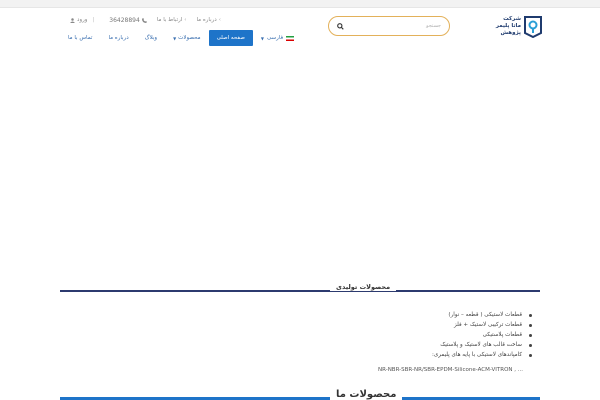 The height and width of the screenshot is (400, 600). What do you see at coordinates (275, 38) in the screenshot?
I see `language-label: فارسی` at bounding box center [275, 38].